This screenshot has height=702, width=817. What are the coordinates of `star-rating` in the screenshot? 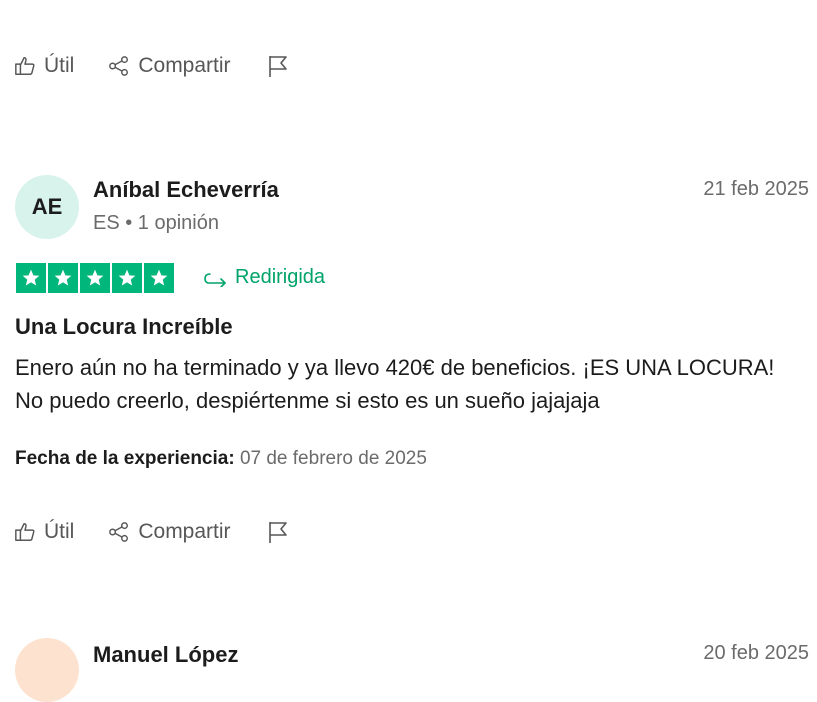 It's located at (95, 278).